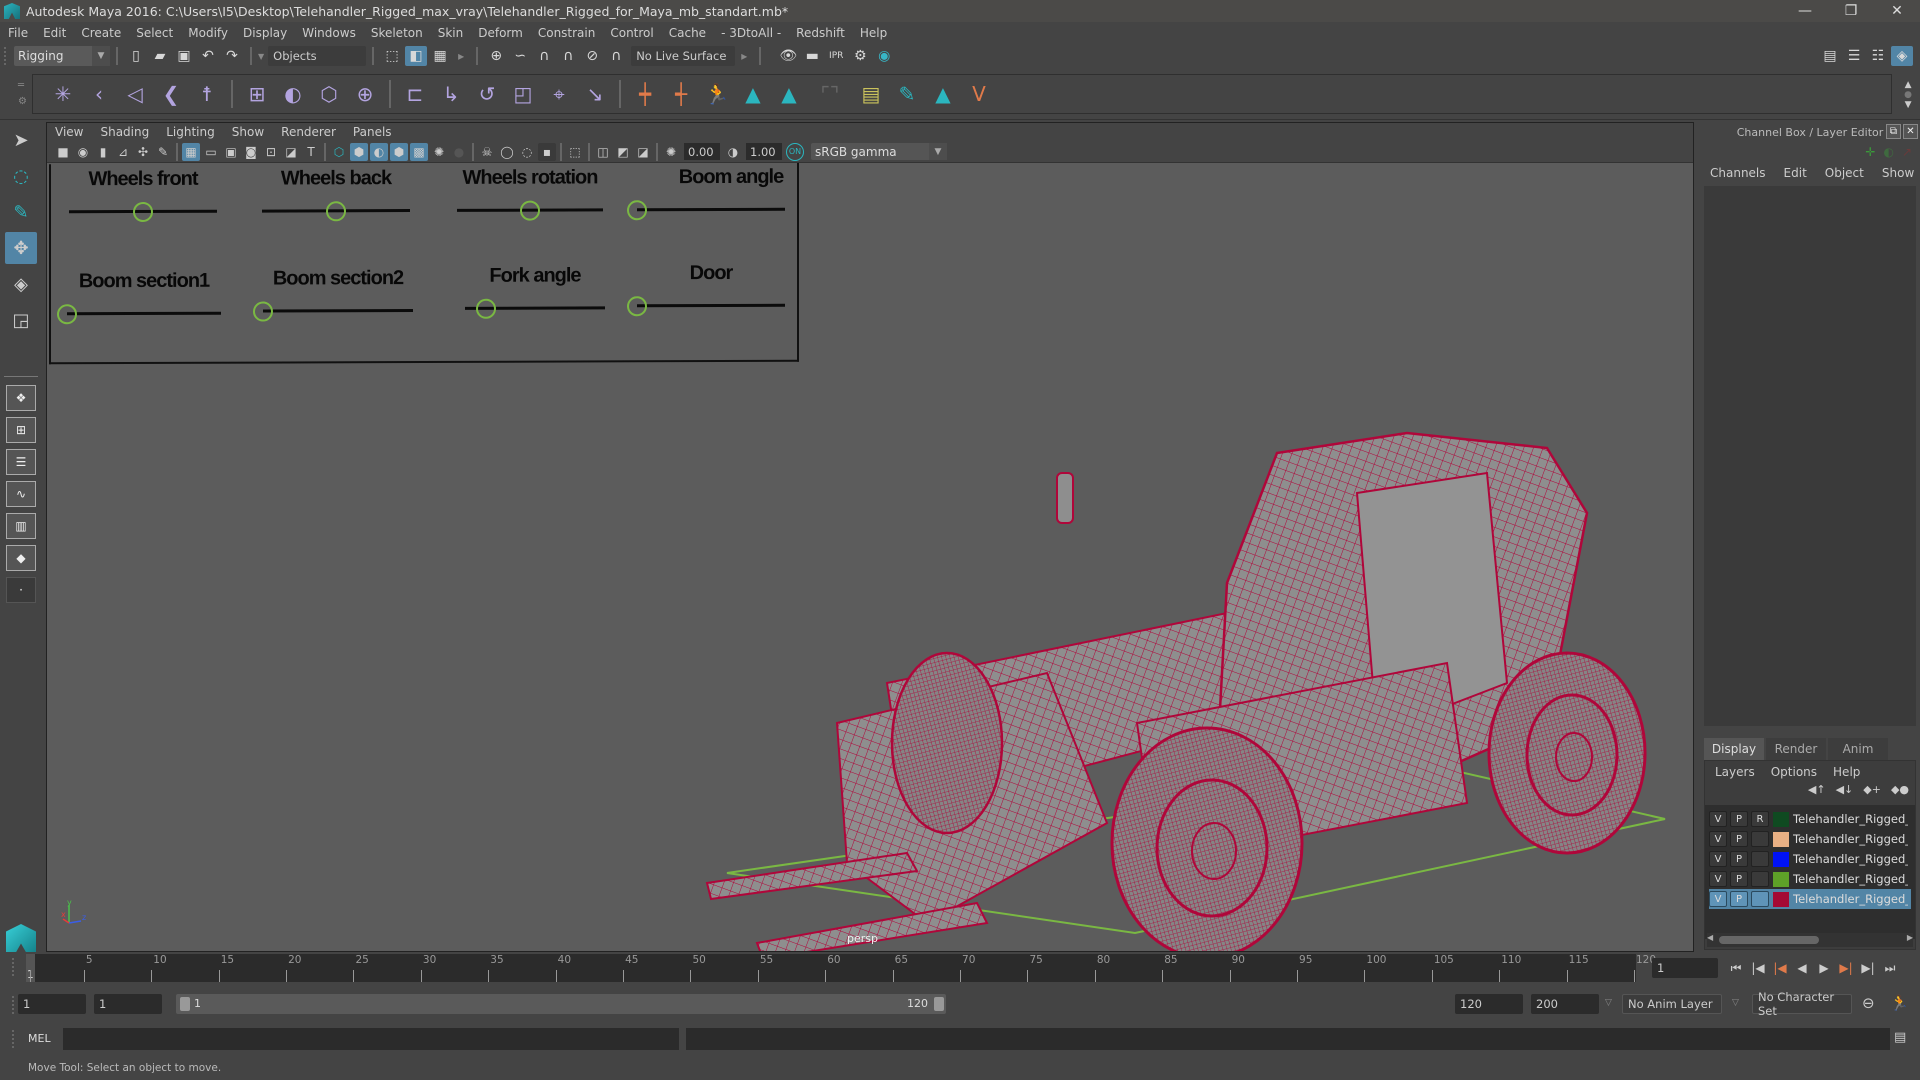 The height and width of the screenshot is (1080, 1920). I want to click on empty-shelf-slot: ⌜⌝, so click(830, 94).